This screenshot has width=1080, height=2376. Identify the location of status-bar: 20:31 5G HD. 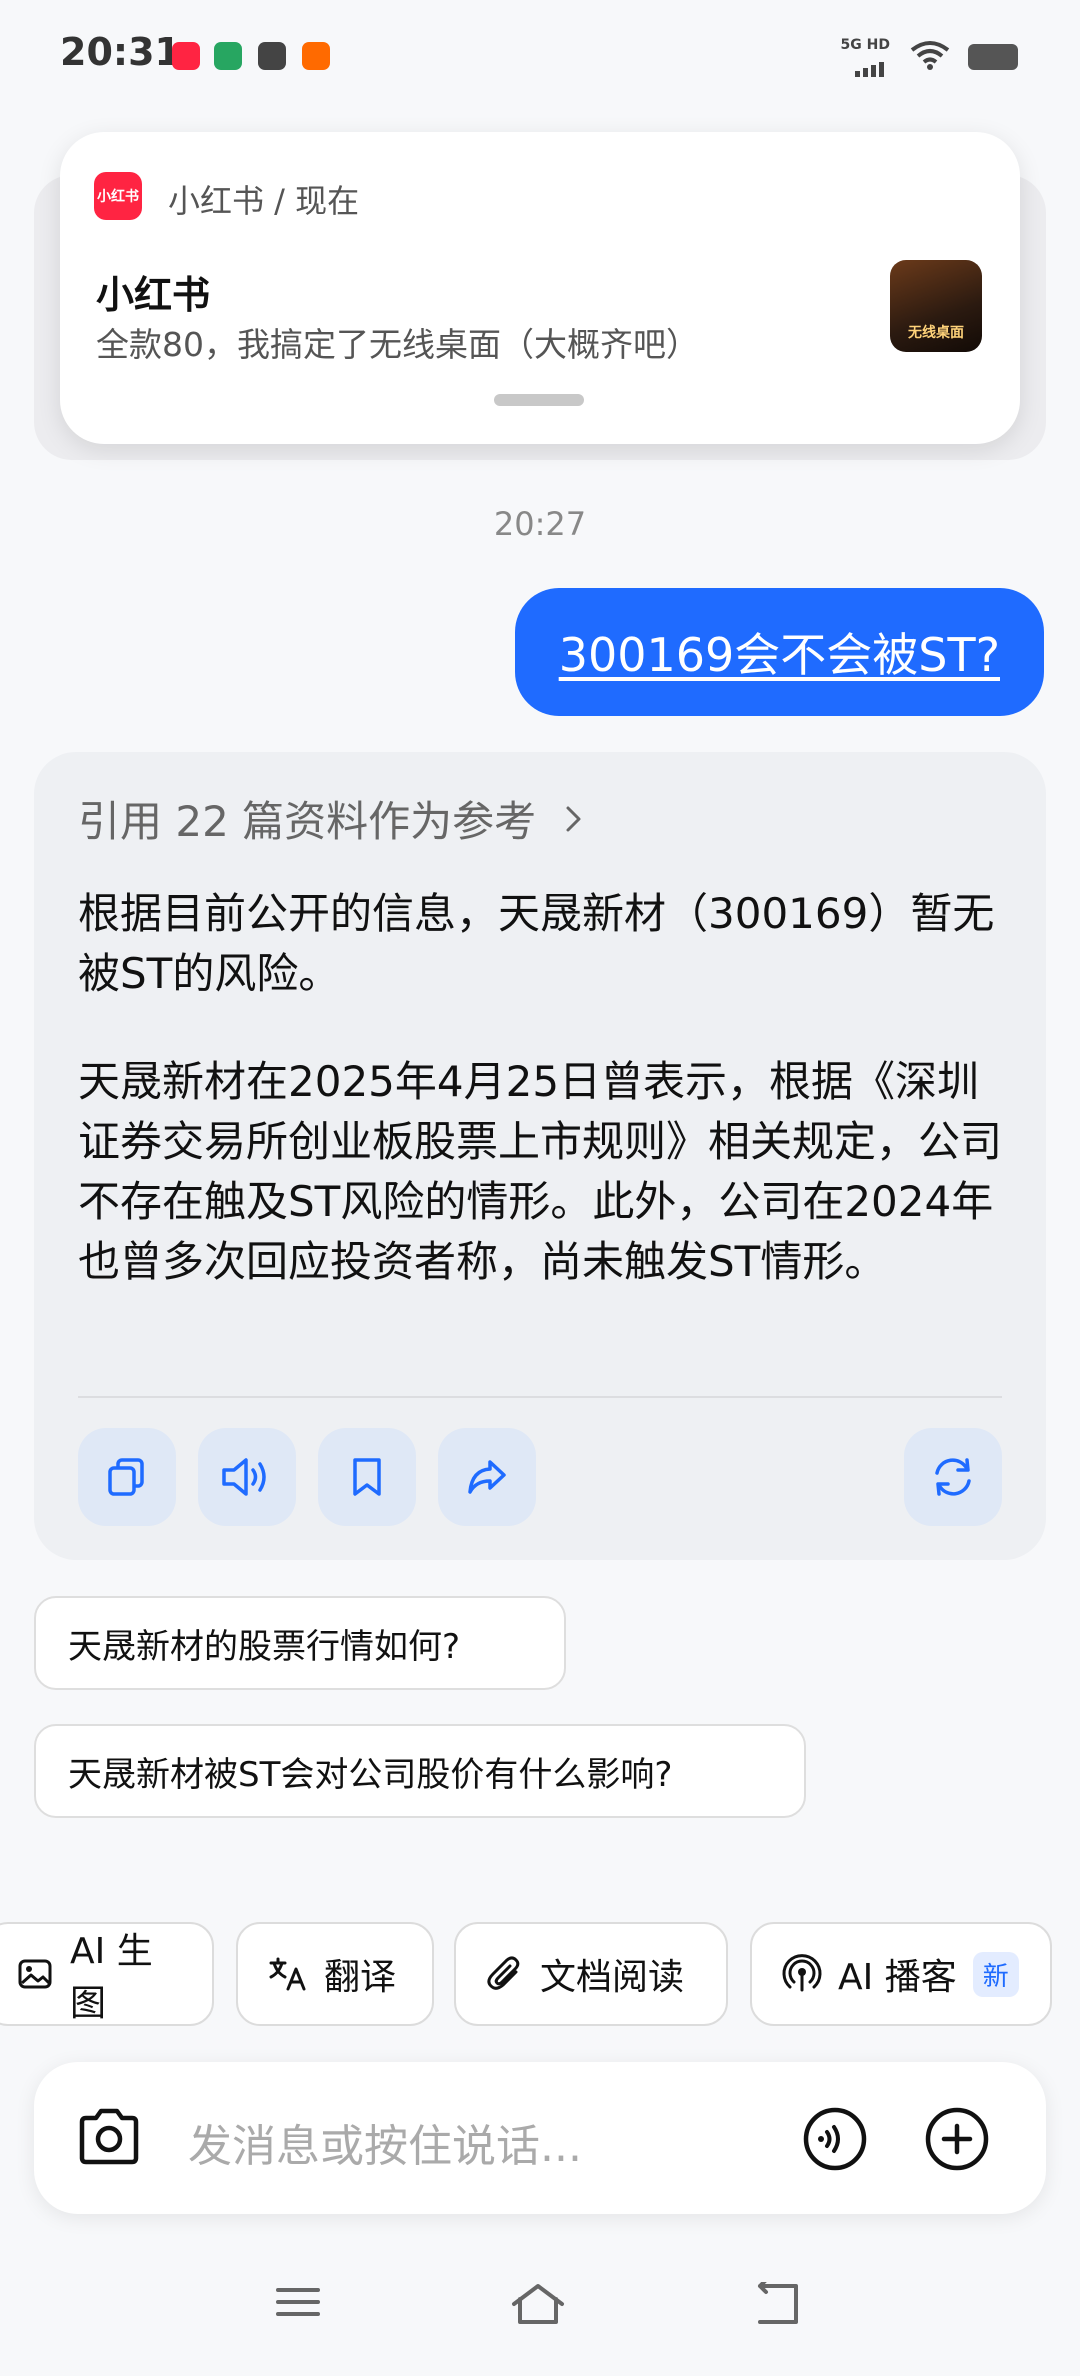
(540, 55).